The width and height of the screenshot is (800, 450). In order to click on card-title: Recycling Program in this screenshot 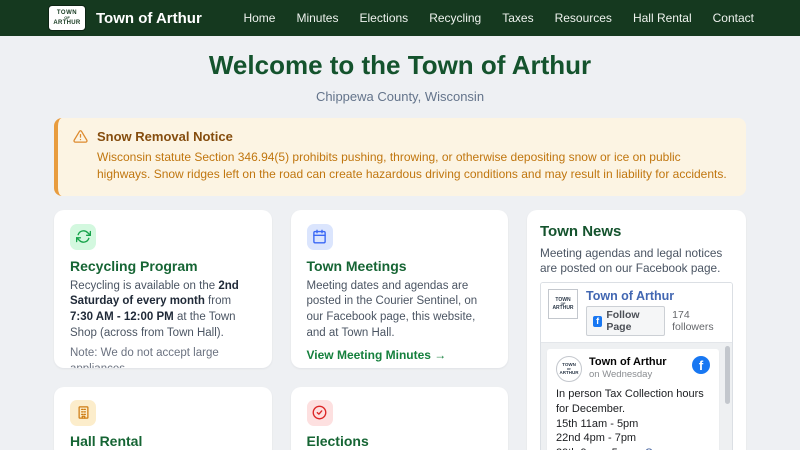, I will do `click(134, 265)`.